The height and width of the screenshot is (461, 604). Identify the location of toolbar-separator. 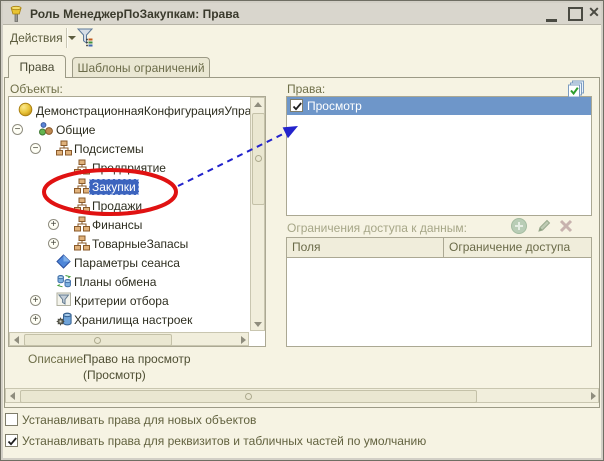
(67, 38).